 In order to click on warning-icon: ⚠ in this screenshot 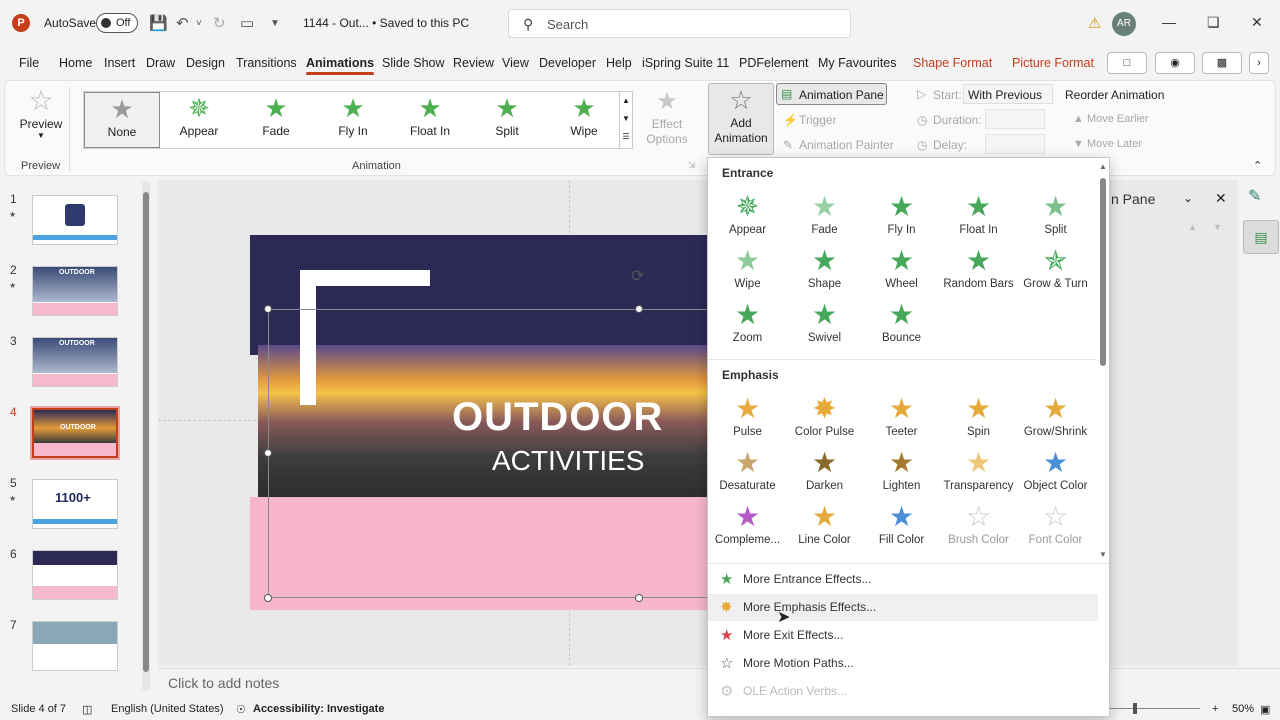, I will do `click(1094, 23)`.